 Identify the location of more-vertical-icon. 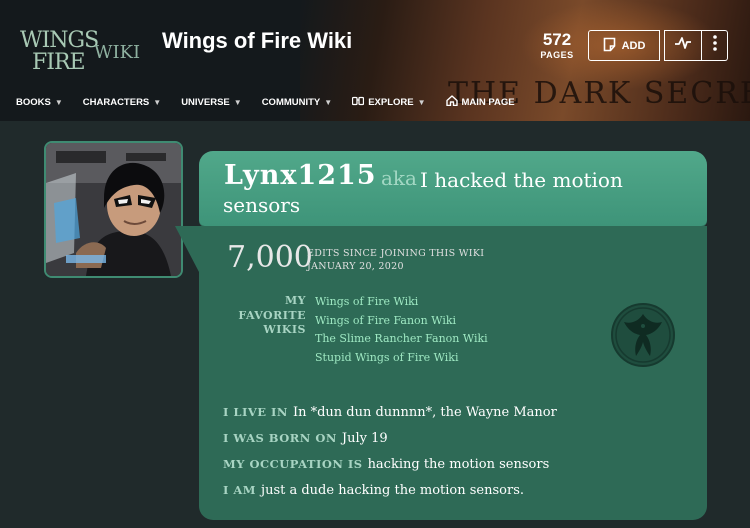
(714, 45).